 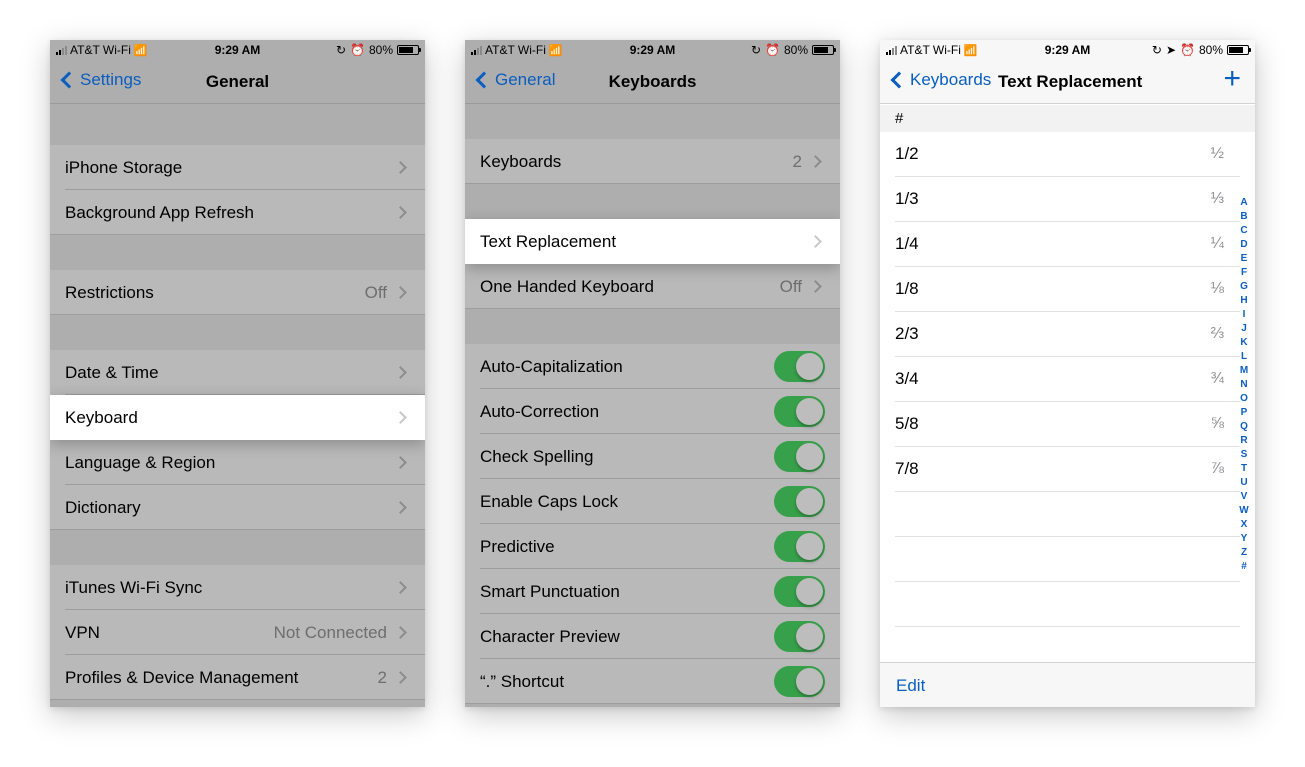 What do you see at coordinates (134, 587) in the screenshot?
I see `row-label: iTunes Wi-Fi Sync` at bounding box center [134, 587].